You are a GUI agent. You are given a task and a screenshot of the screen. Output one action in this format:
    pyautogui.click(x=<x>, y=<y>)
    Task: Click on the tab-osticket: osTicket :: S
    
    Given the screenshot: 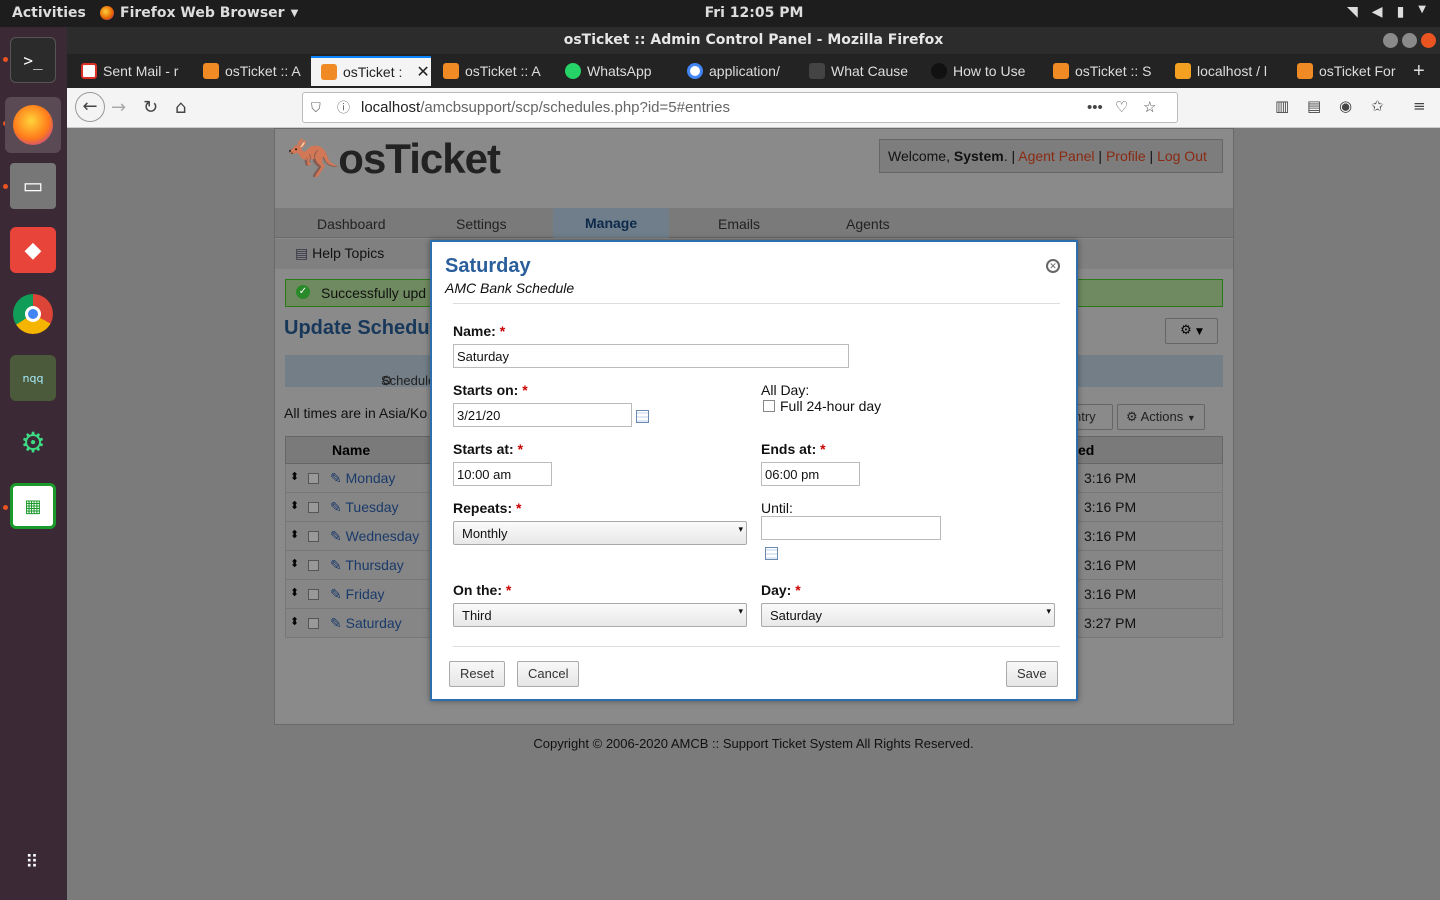 What is the action you would take?
    pyautogui.click(x=1099, y=71)
    